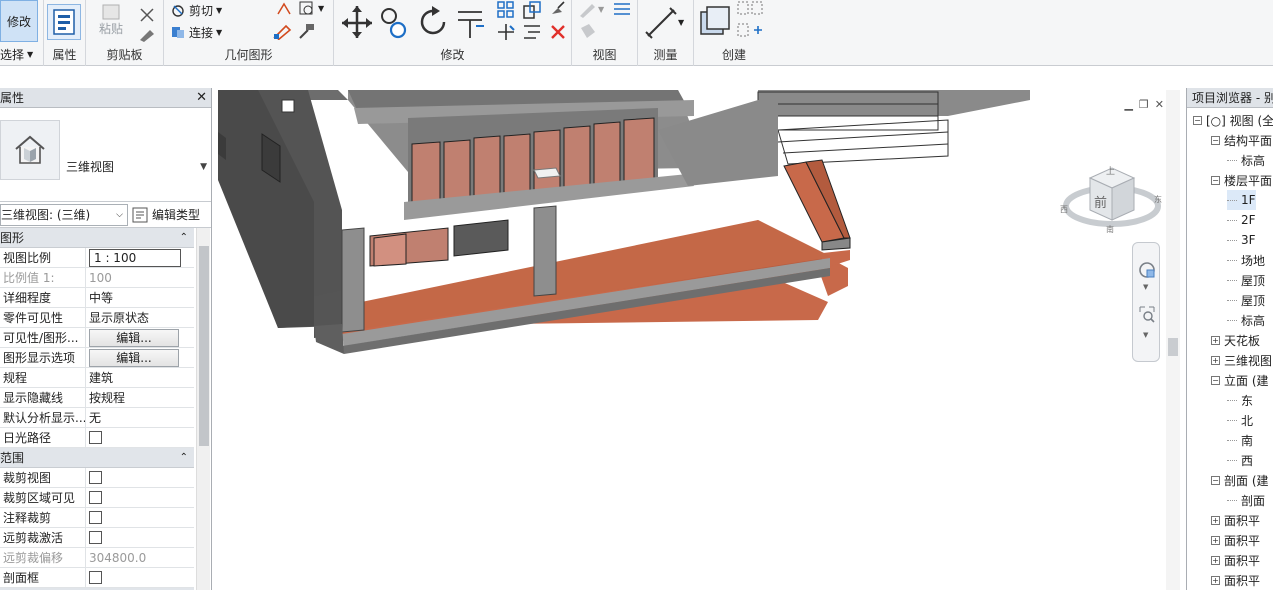  I want to click on browser-tree-item: 南, so click(1240, 440).